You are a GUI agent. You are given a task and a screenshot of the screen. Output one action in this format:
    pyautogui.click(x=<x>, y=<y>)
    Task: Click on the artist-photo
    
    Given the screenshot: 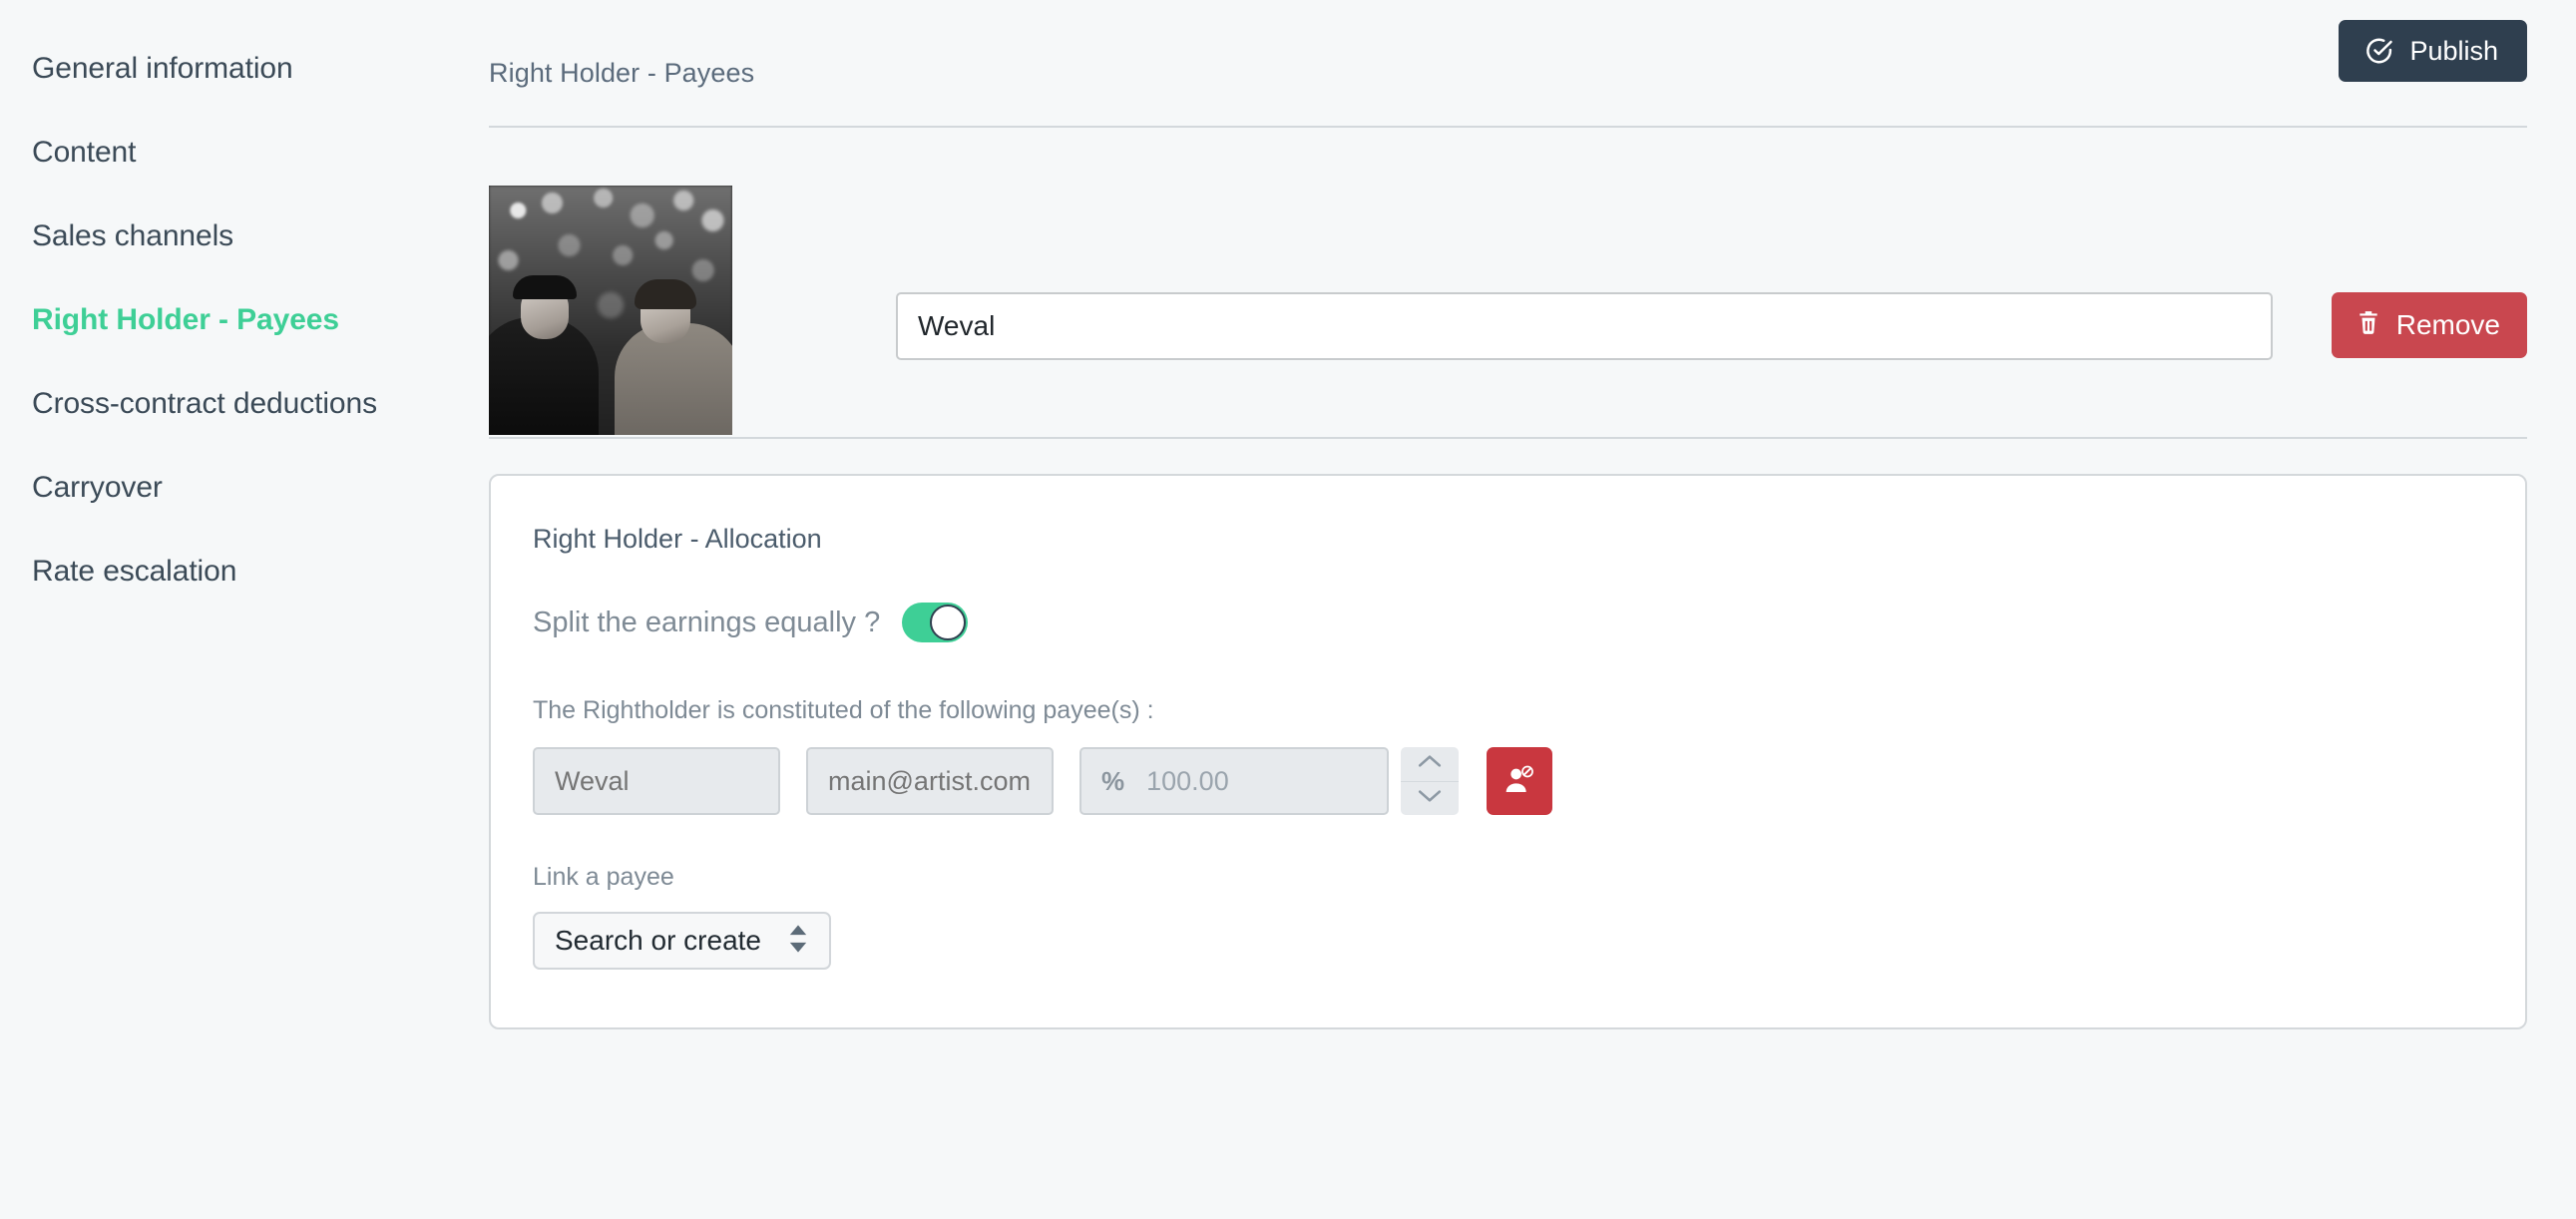 What is the action you would take?
    pyautogui.click(x=610, y=311)
    